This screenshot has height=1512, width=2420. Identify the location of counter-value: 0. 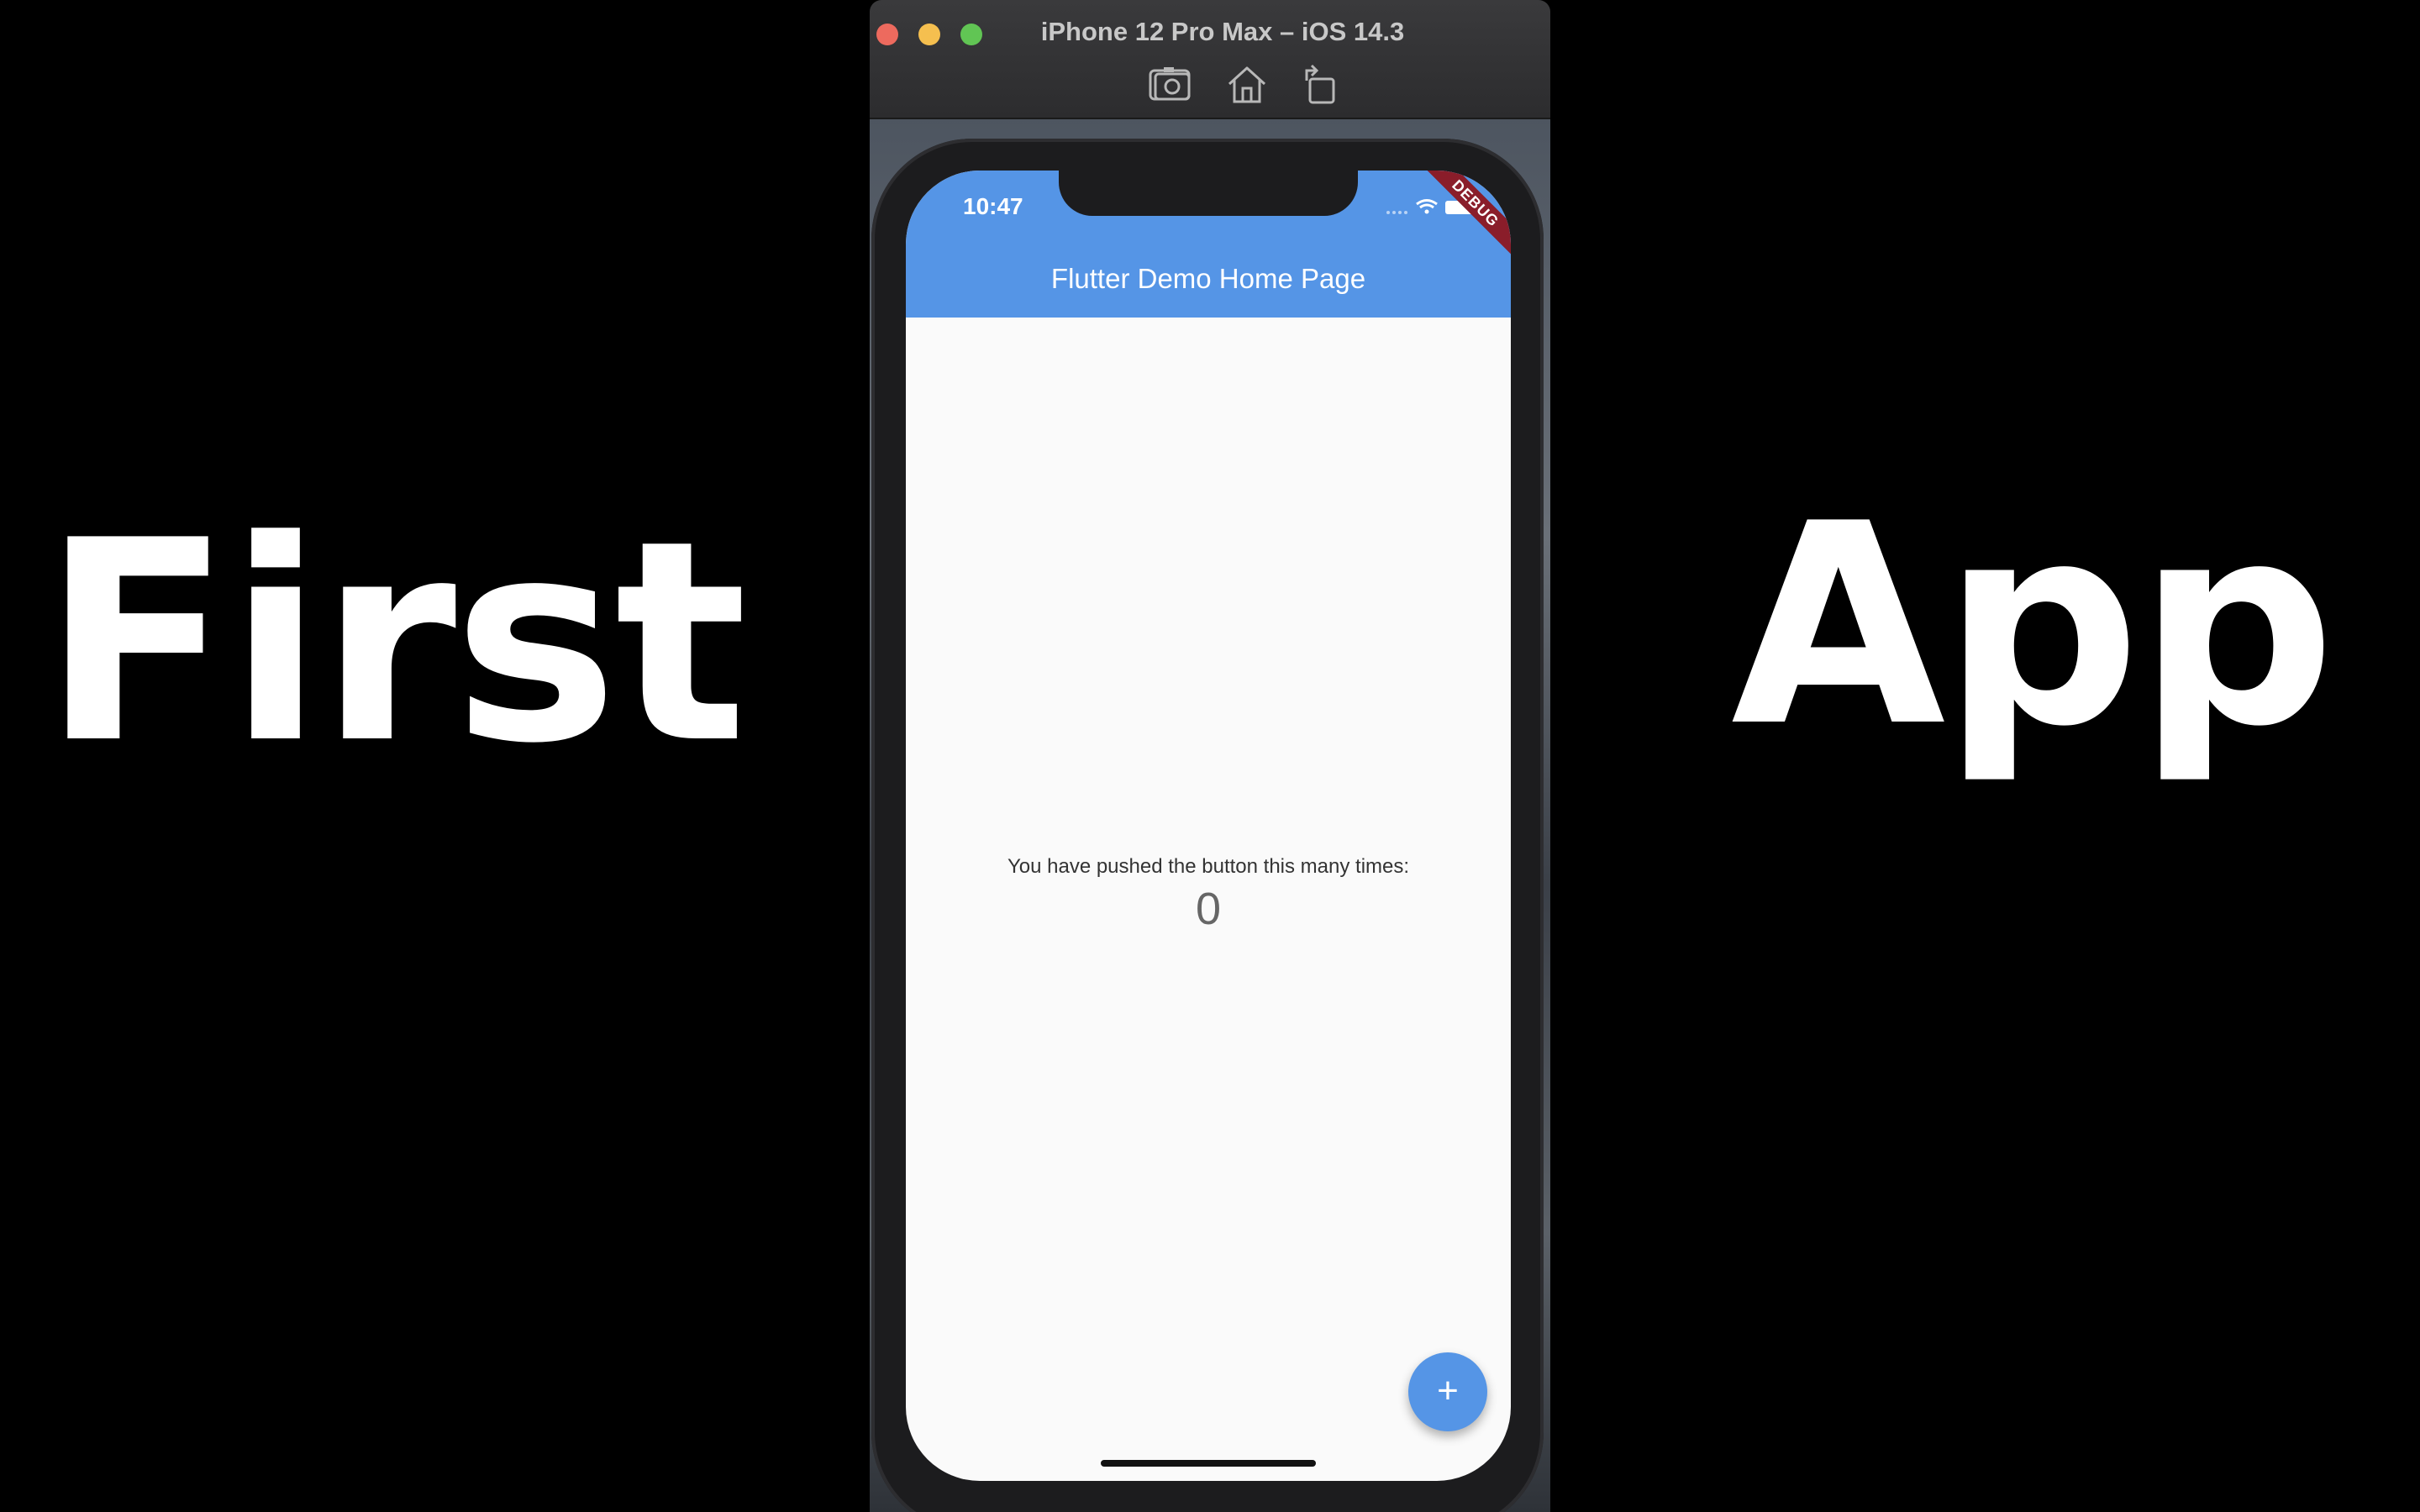
(1208, 909).